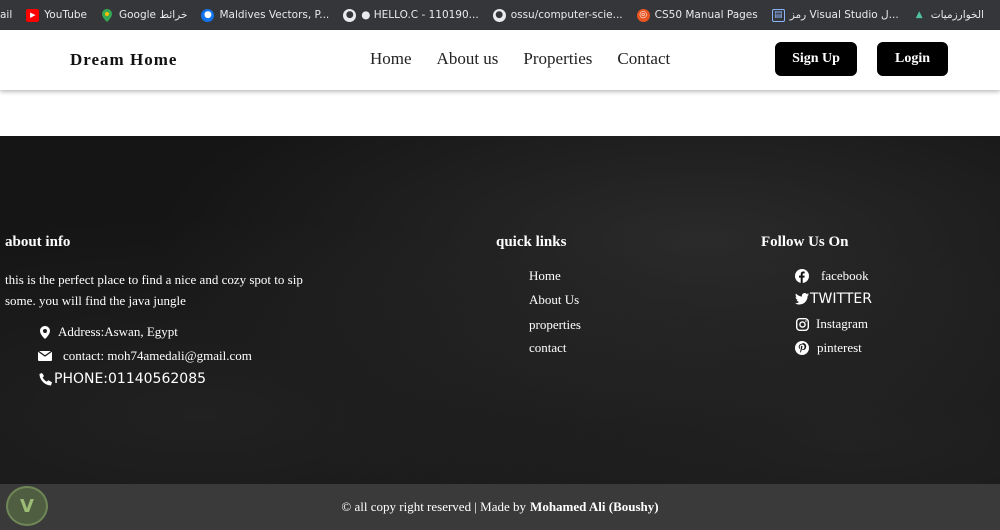 Image resolution: width=1000 pixels, height=530 pixels. What do you see at coordinates (468, 59) in the screenshot?
I see `nav-about-us: About us` at bounding box center [468, 59].